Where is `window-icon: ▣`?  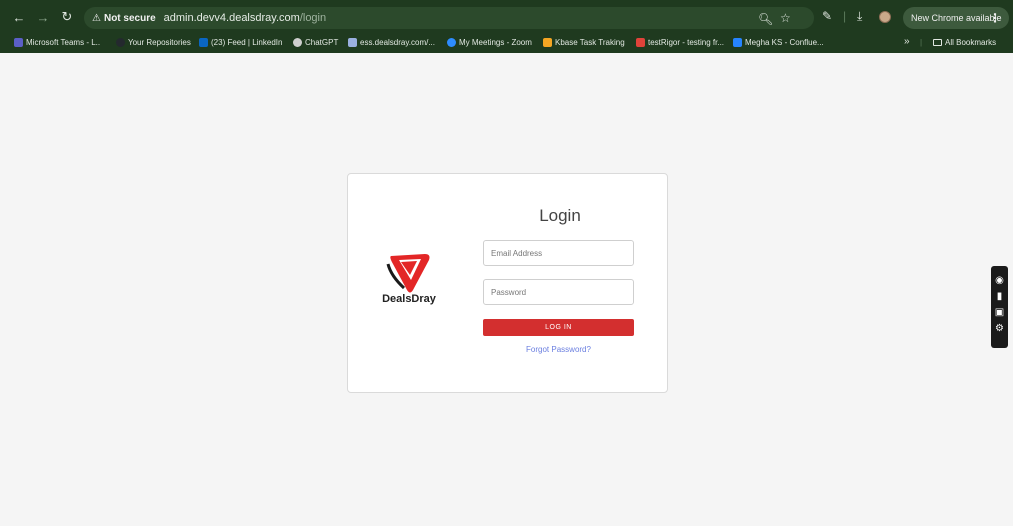
window-icon: ▣ is located at coordinates (999, 313).